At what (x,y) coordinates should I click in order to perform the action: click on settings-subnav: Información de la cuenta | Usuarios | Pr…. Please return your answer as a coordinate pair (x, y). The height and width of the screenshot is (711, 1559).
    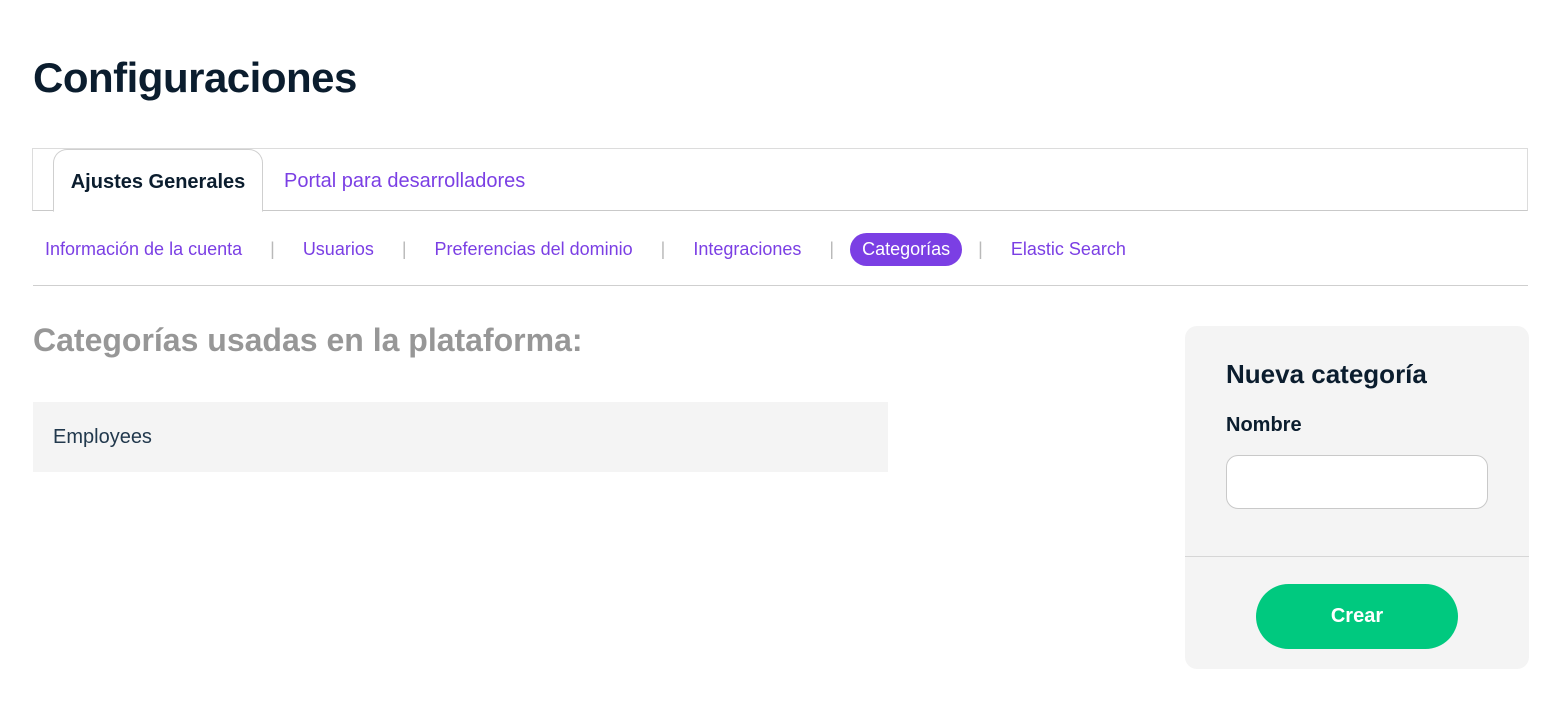
    Looking at the image, I should click on (585, 249).